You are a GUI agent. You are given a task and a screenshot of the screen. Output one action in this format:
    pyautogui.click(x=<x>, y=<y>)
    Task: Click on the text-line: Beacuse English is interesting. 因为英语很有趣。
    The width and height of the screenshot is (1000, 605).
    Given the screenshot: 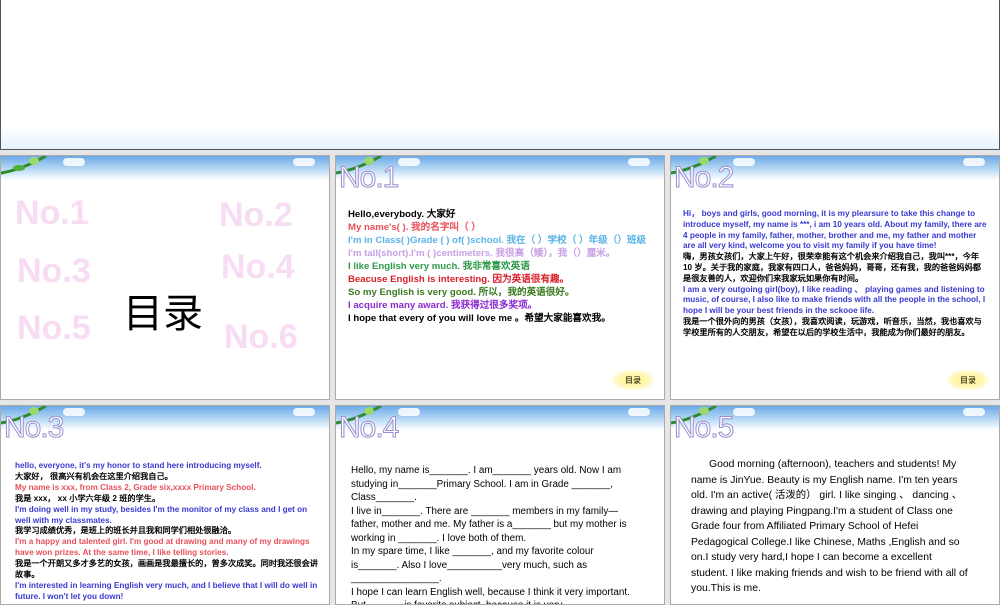 What is the action you would take?
    pyautogui.click(x=501, y=279)
    